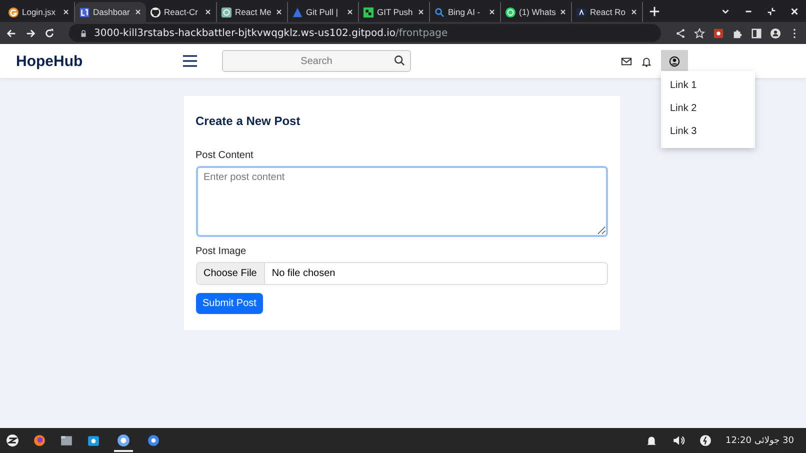  What do you see at coordinates (771, 11) in the screenshot?
I see `restore-icon` at bounding box center [771, 11].